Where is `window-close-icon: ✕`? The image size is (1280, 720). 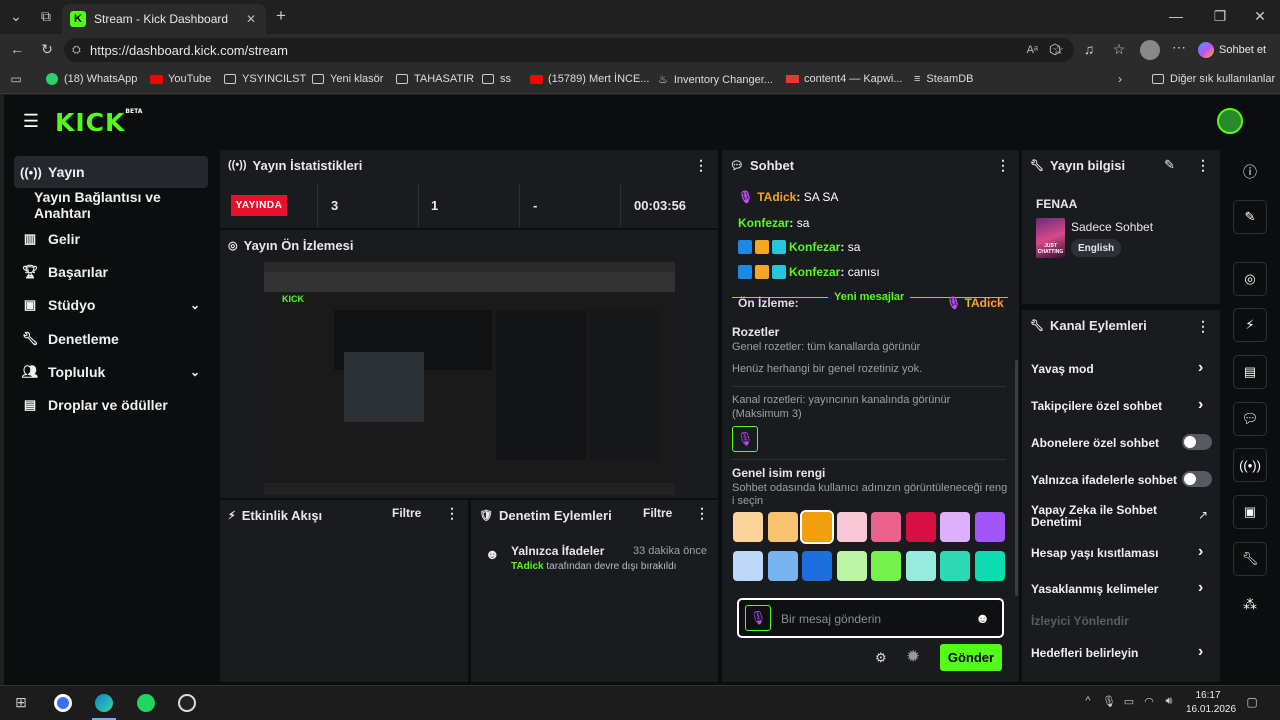 window-close-icon: ✕ is located at coordinates (1260, 16).